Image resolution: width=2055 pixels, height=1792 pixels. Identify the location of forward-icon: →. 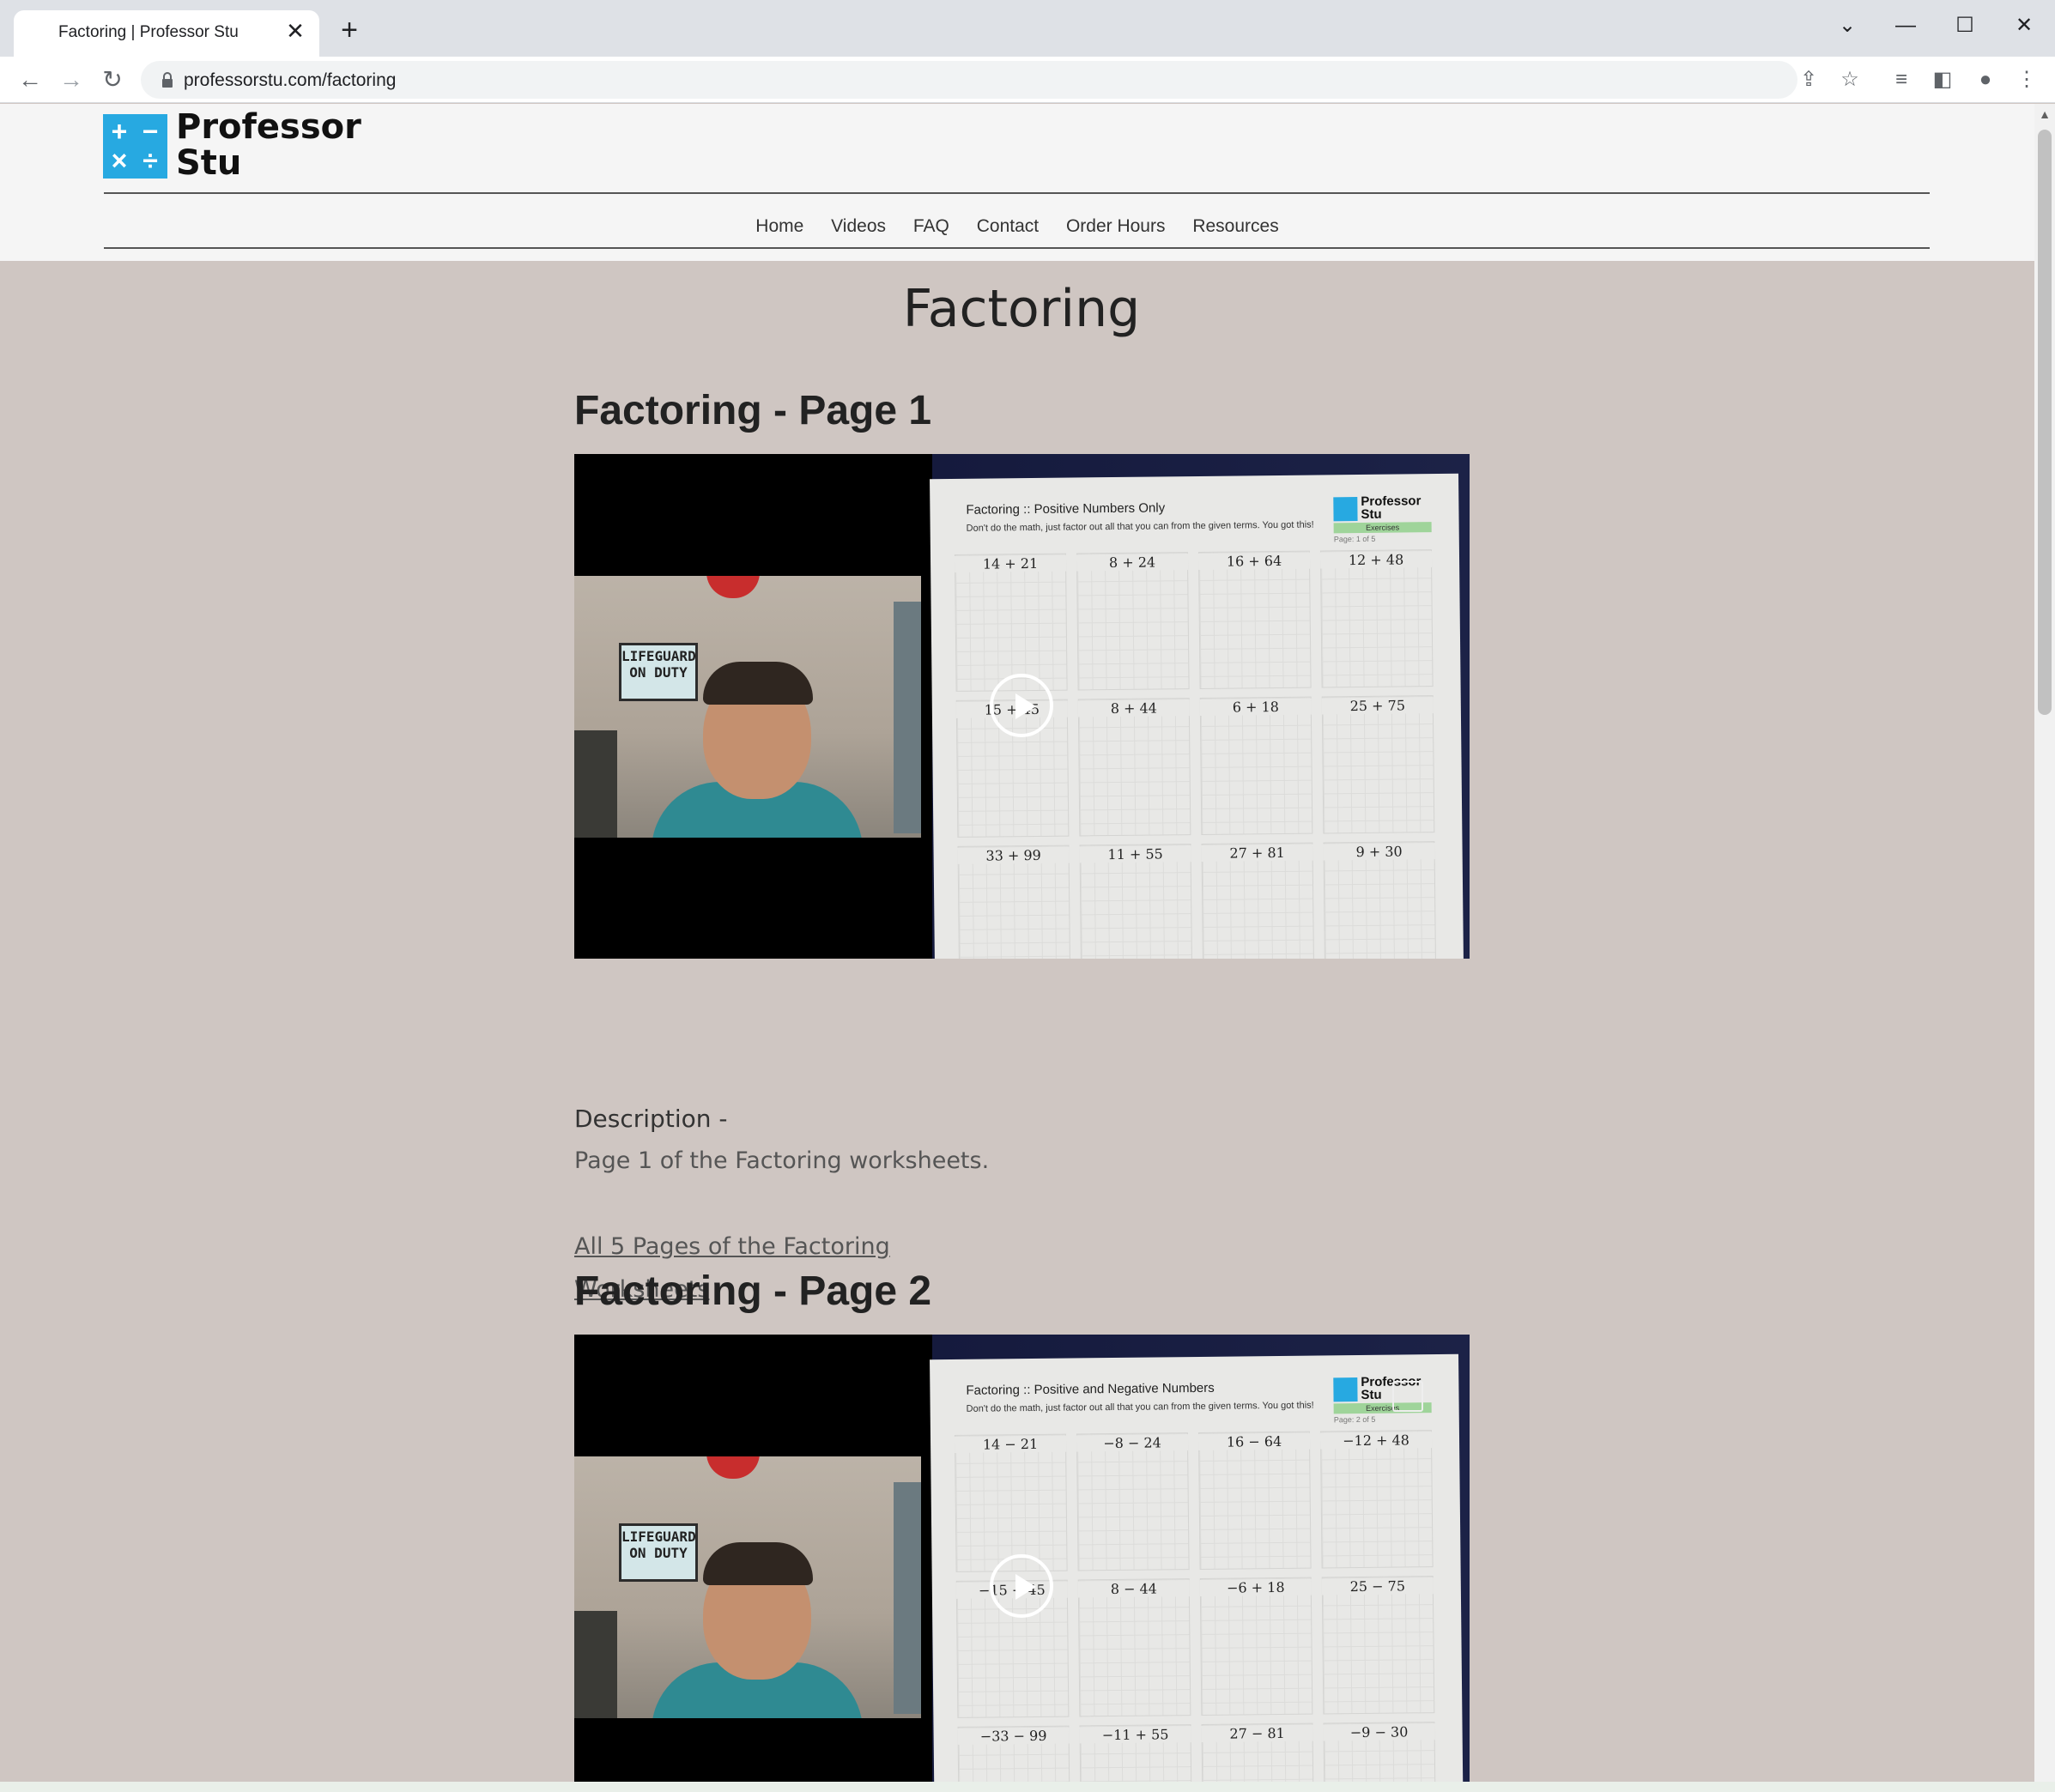
(71, 80).